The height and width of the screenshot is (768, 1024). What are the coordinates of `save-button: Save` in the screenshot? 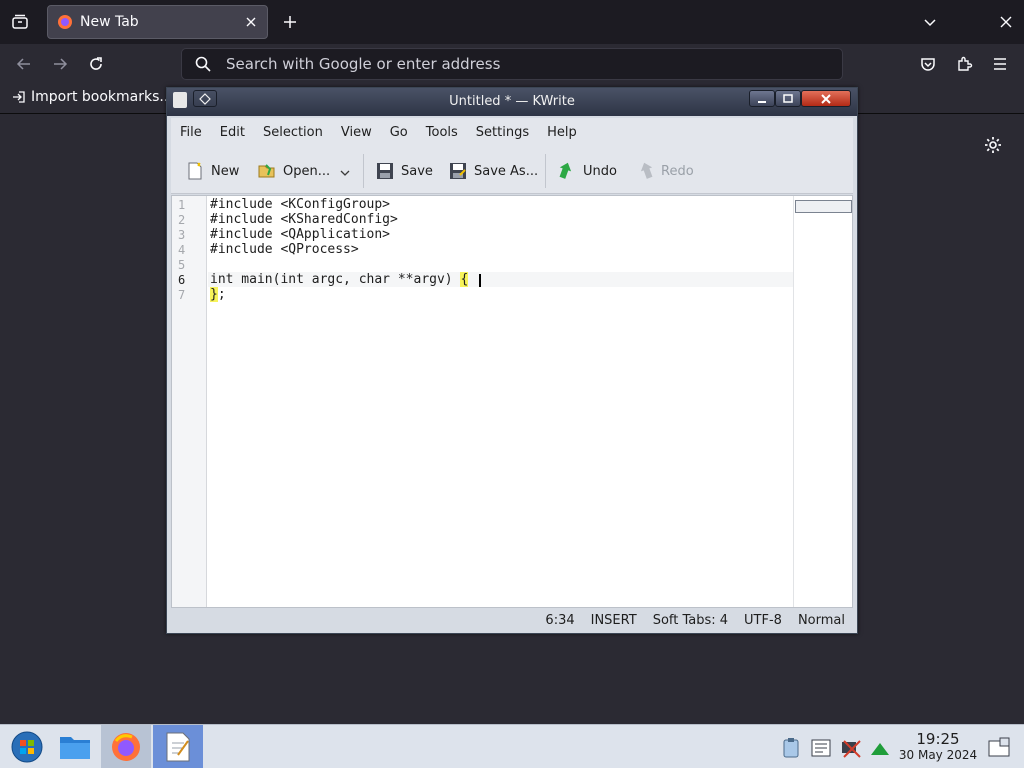 It's located at (404, 171).